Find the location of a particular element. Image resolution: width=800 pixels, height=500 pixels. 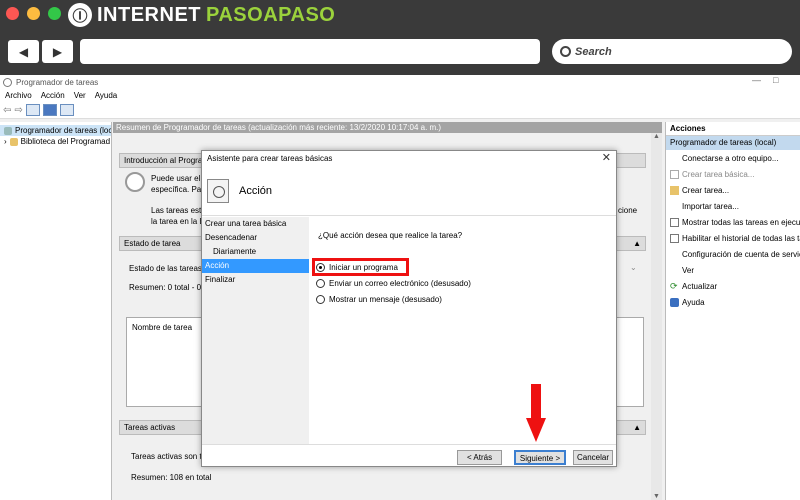

scroll-down-icon: ▼ is located at coordinates (656, 496).